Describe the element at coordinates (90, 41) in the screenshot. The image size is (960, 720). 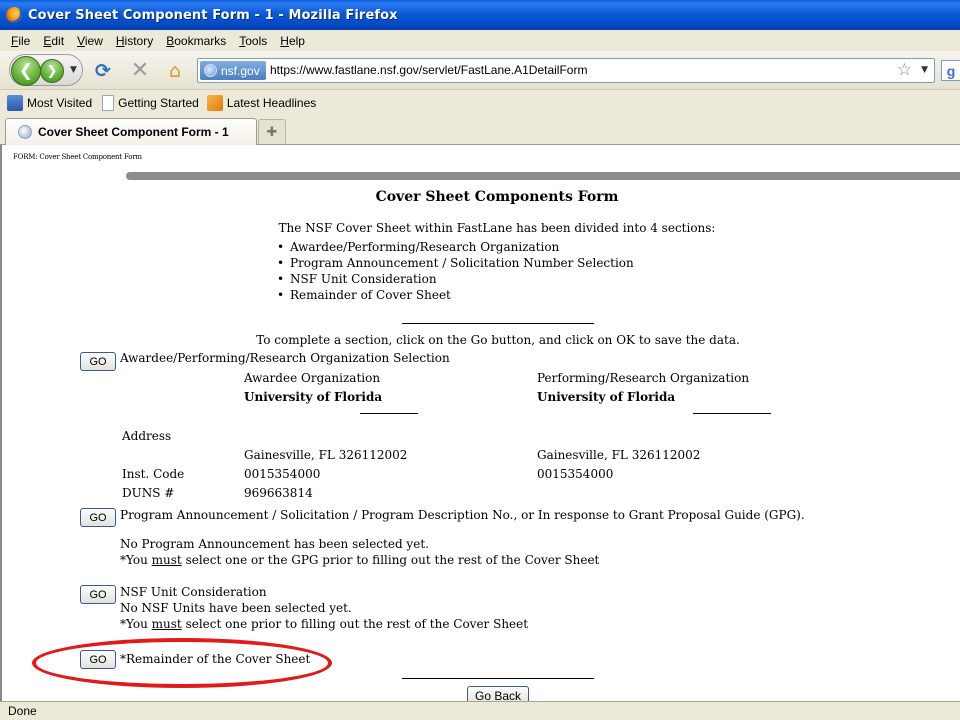
I see `menu-view: View` at that location.